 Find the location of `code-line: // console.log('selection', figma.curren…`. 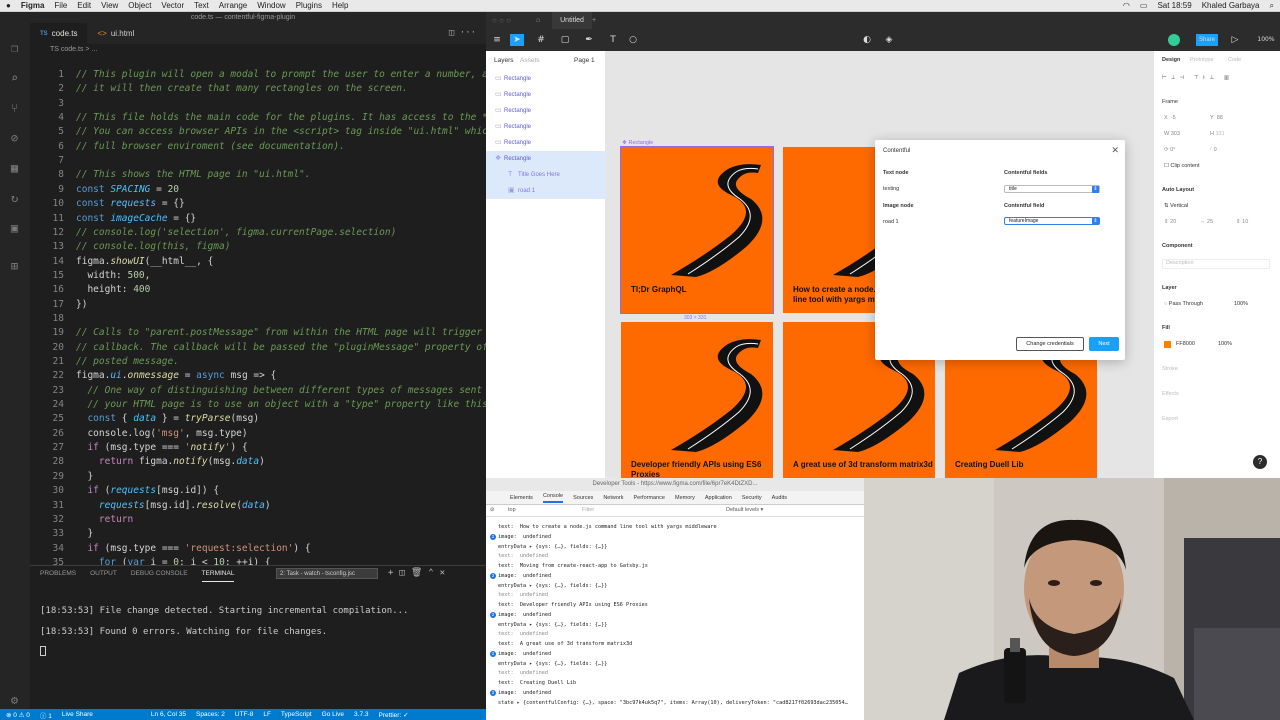

code-line: // console.log('selection', figma.curren… is located at coordinates (236, 232).